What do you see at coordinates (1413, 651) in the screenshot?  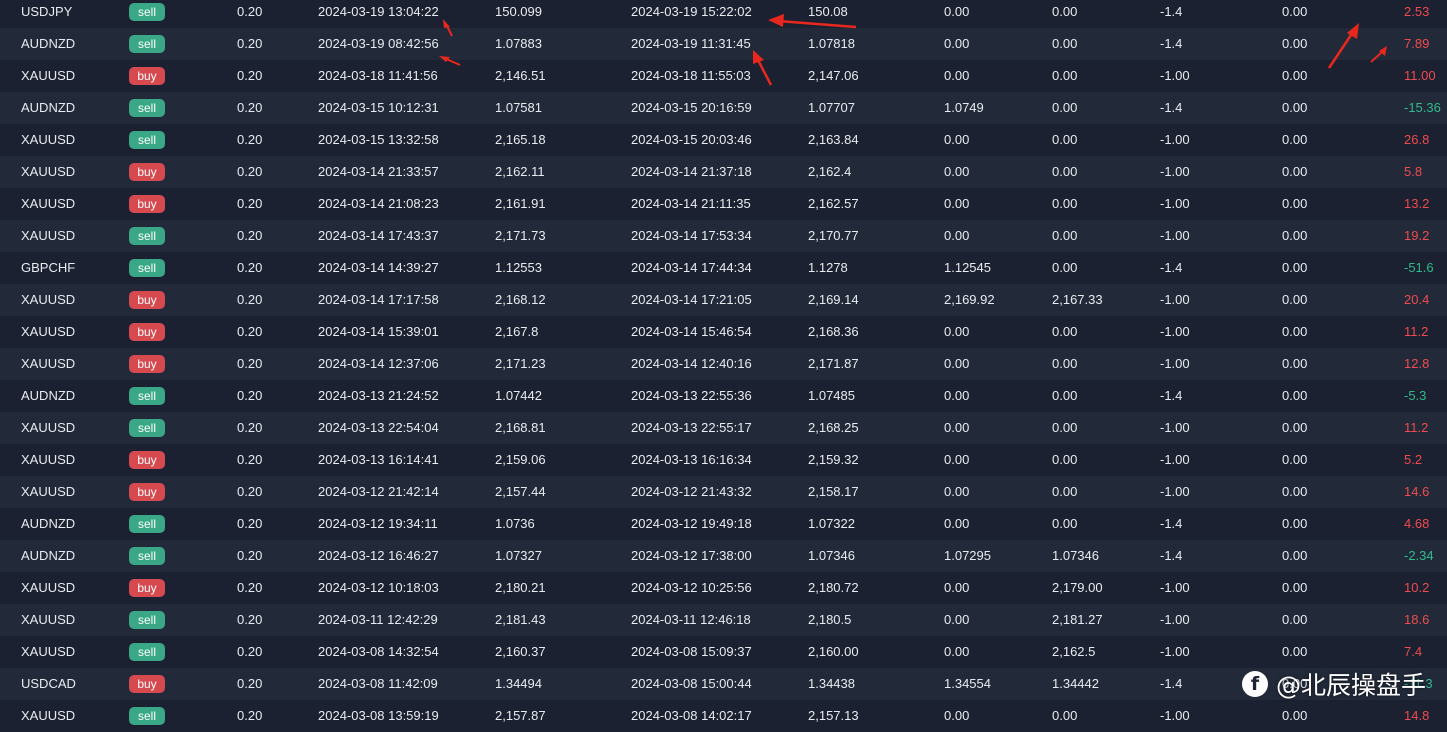 I see `profit-cell: 7.4` at bounding box center [1413, 651].